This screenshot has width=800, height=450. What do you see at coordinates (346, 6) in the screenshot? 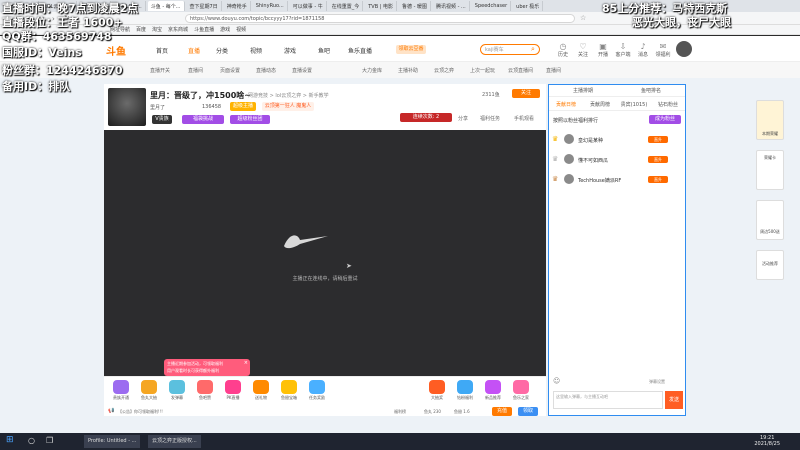
I see `browser-tab: 在线重置_今` at bounding box center [346, 6].